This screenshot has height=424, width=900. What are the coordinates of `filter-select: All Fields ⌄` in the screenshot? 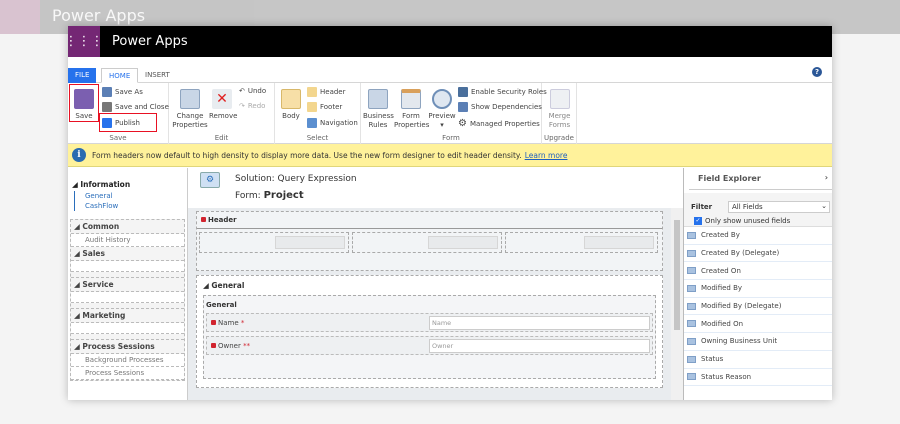 It's located at (779, 207).